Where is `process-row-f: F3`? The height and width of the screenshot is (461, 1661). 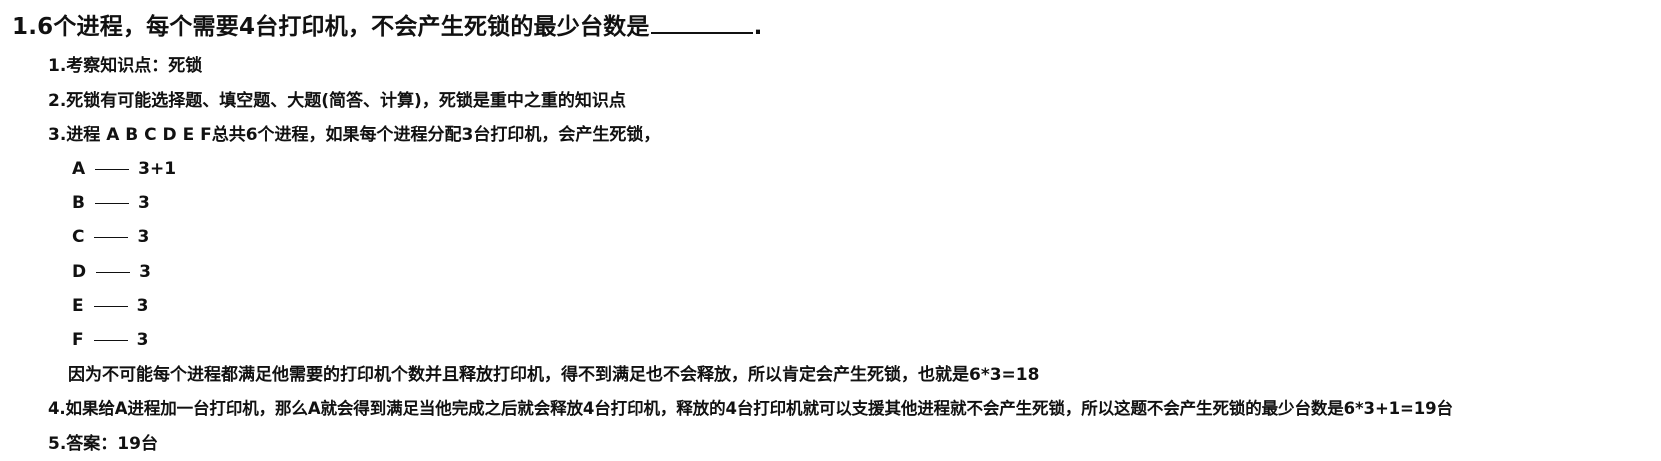 process-row-f: F3 is located at coordinates (110, 340).